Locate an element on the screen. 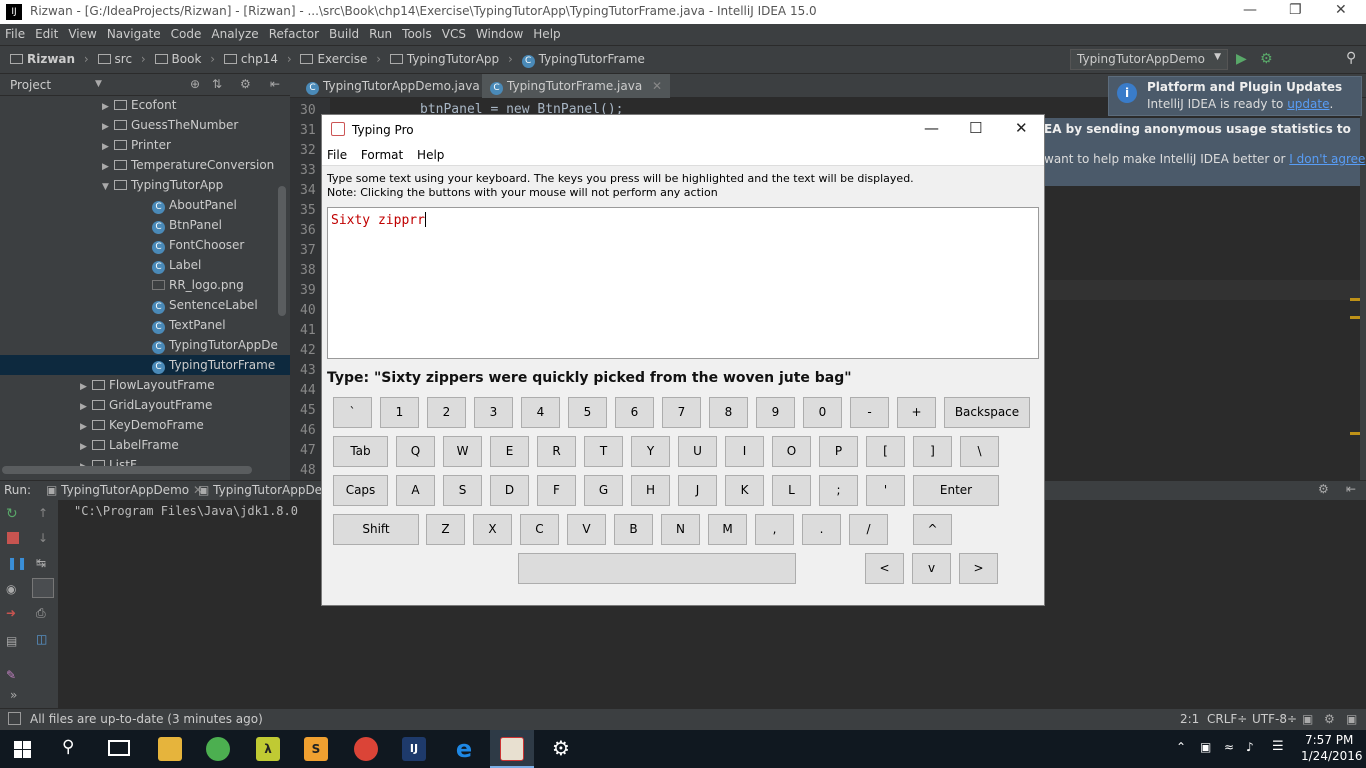 The height and width of the screenshot is (768, 1366). volume-icon: ♪ is located at coordinates (1250, 747).